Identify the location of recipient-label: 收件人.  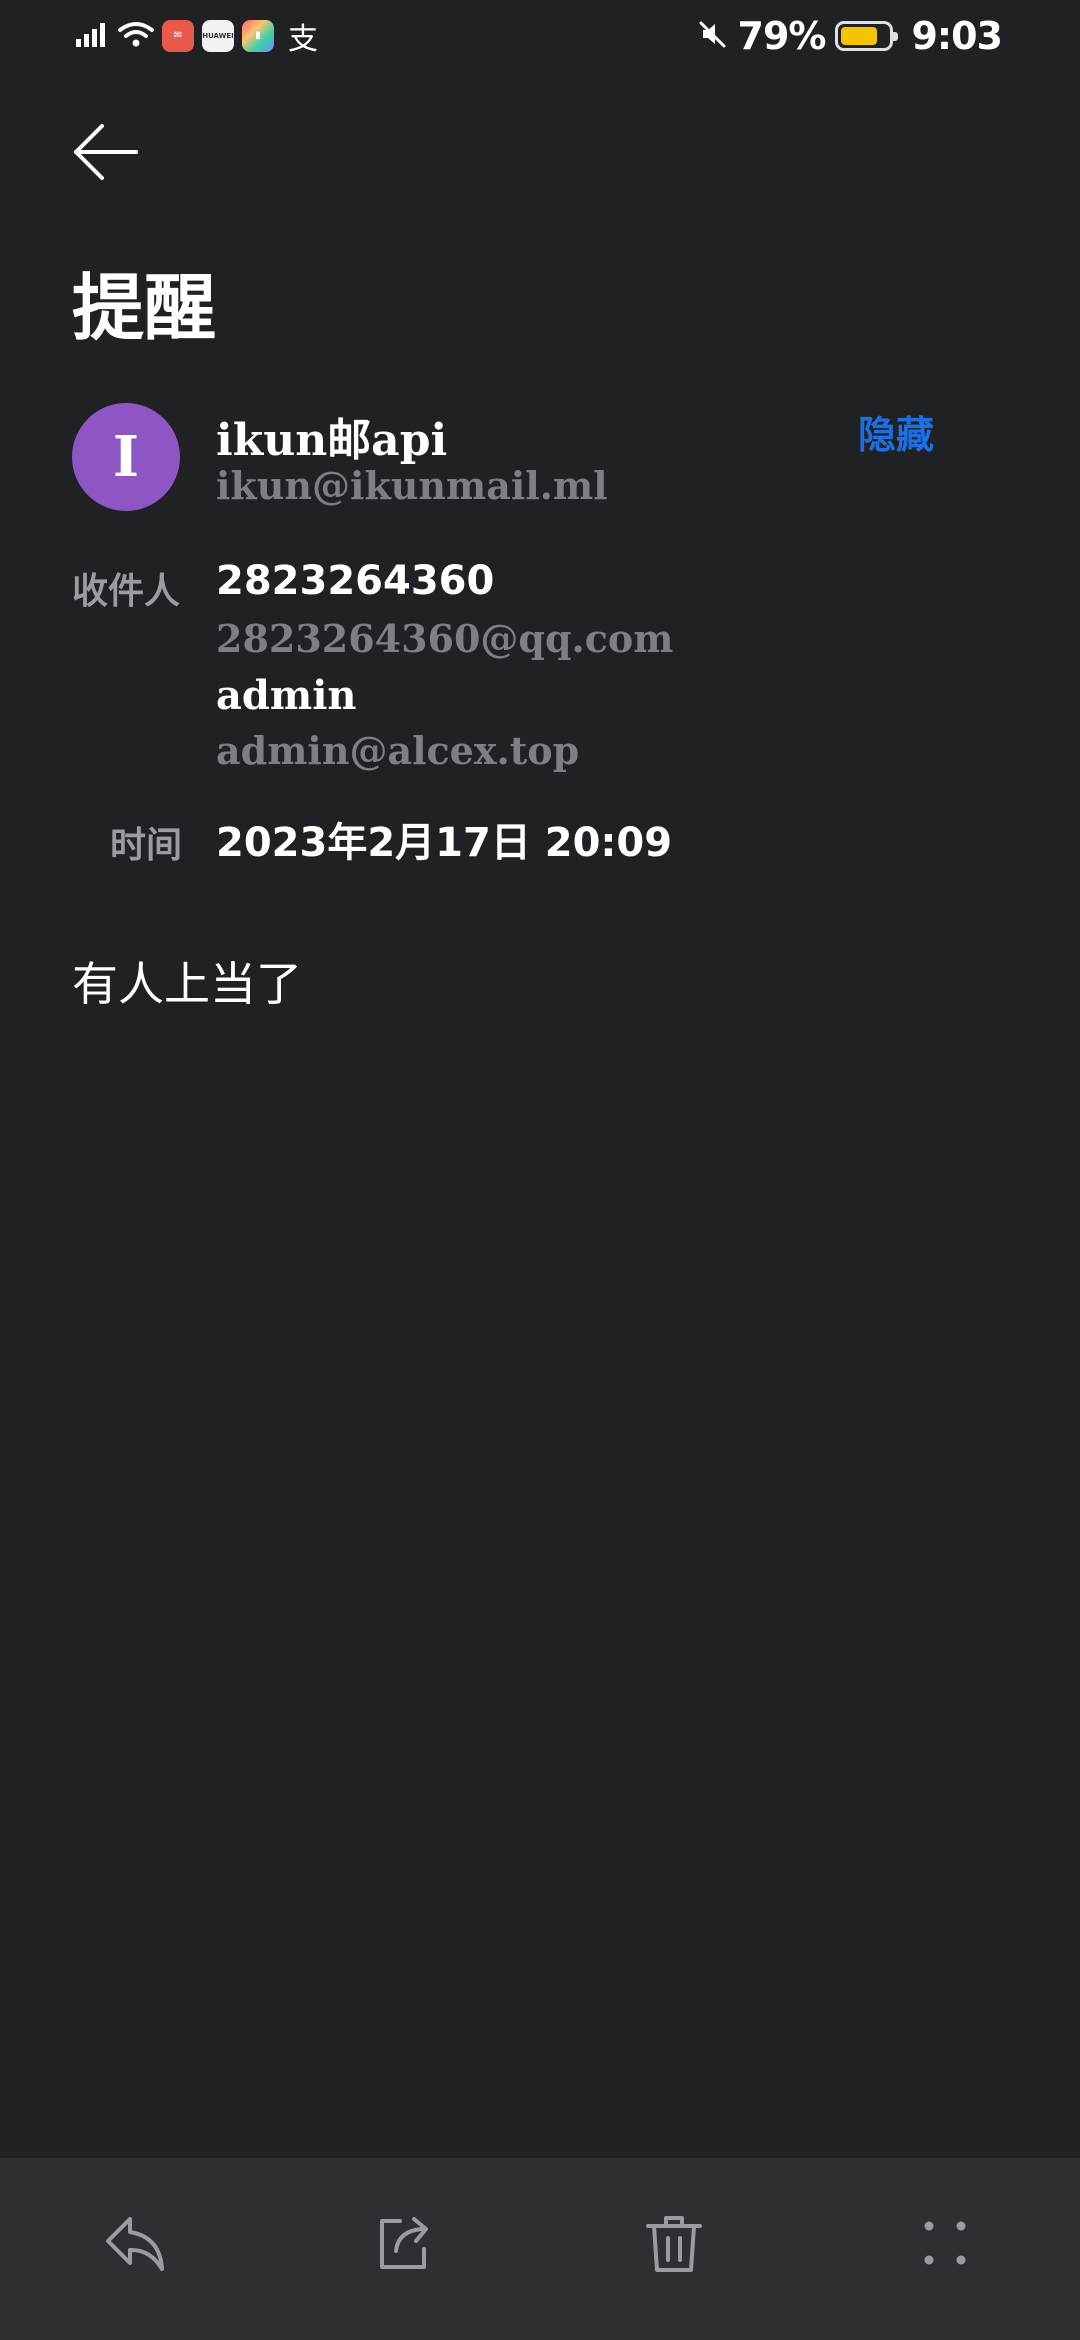
(126, 591).